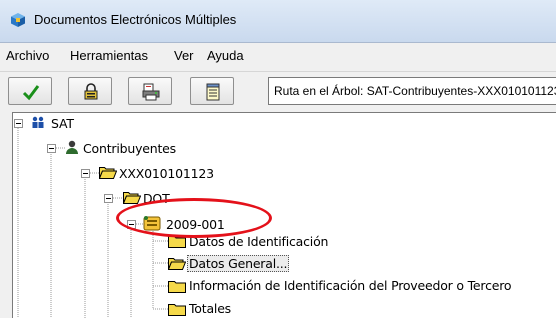 This screenshot has height=318, width=556. I want to click on tree-node-sat: SAT, so click(62, 123).